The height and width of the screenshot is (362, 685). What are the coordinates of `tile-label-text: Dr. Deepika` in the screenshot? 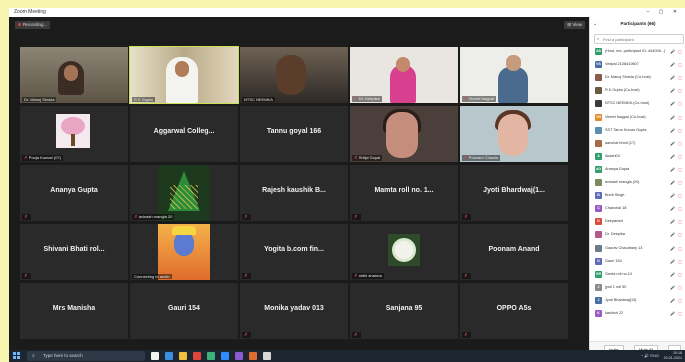 It's located at (369, 98).